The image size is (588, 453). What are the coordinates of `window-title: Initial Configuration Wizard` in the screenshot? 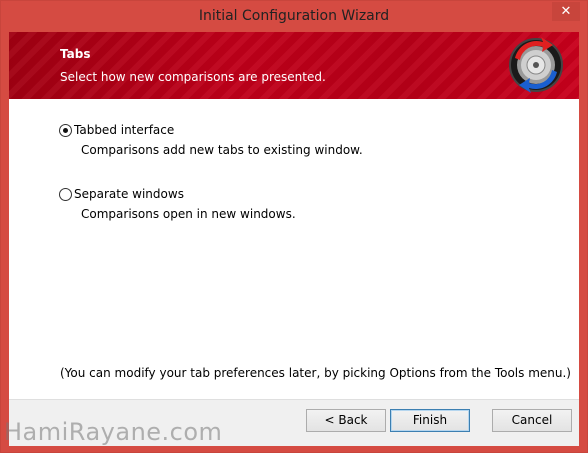 It's located at (294, 16).